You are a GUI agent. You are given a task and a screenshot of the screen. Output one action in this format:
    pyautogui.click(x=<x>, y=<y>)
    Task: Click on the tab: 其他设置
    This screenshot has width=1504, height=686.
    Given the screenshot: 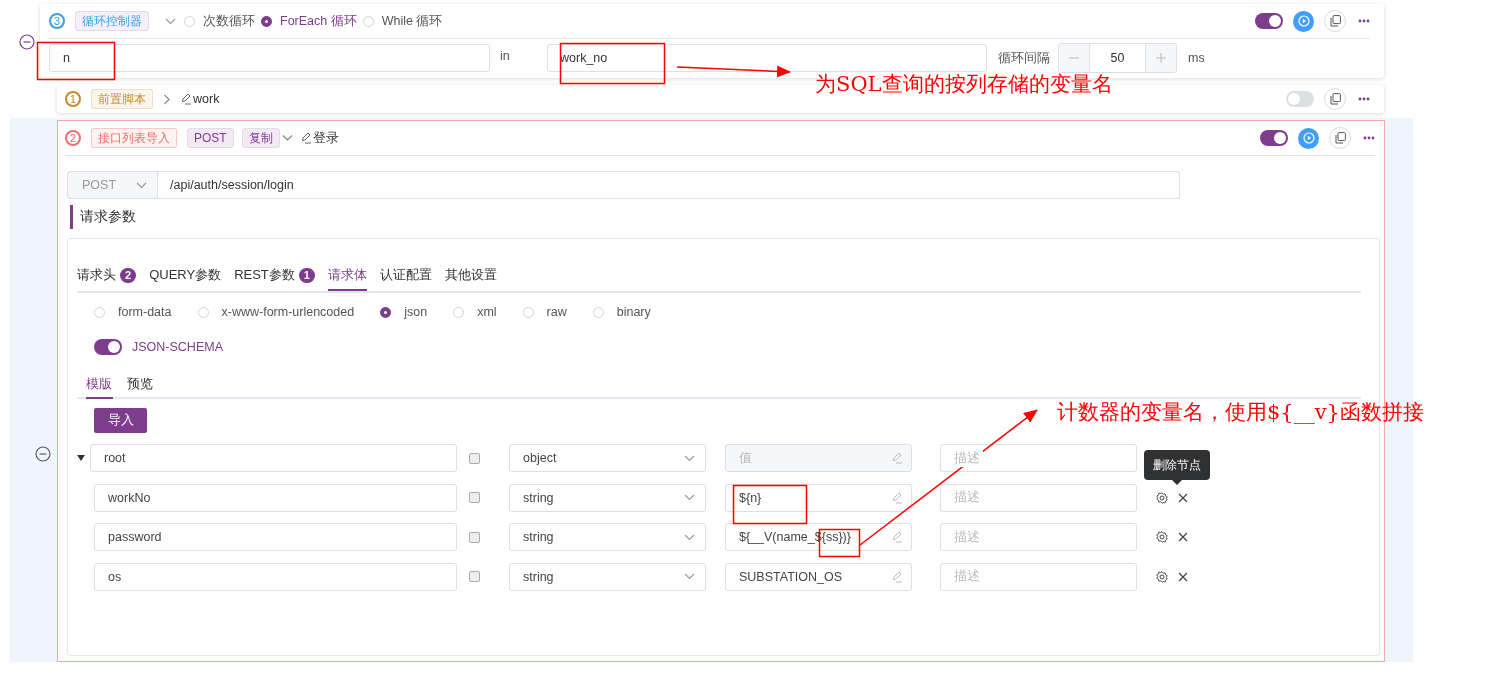 What is the action you would take?
    pyautogui.click(x=470, y=276)
    